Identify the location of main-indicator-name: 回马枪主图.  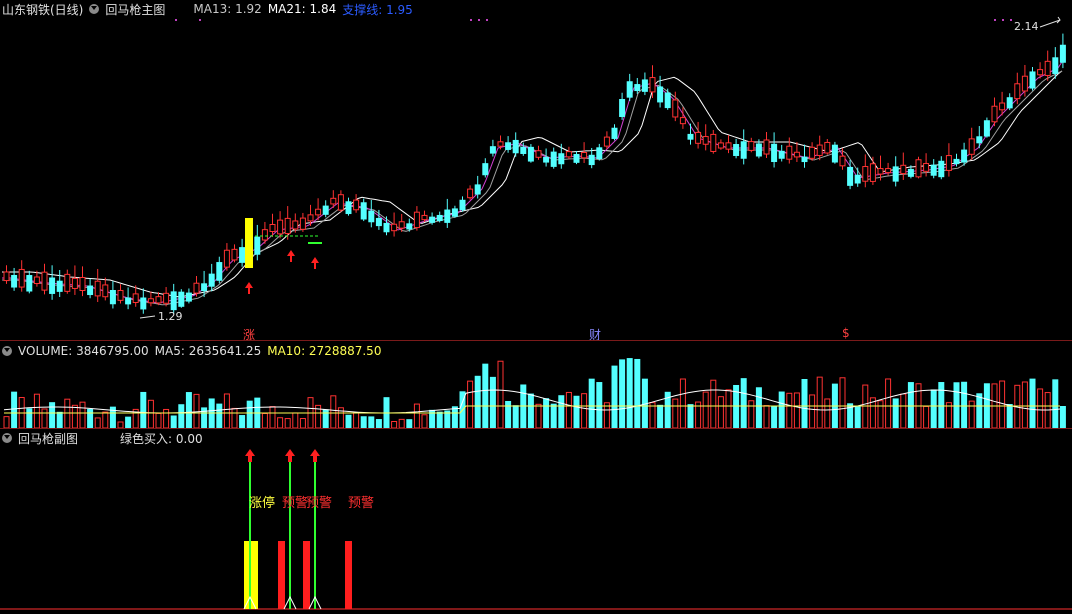
(135, 9).